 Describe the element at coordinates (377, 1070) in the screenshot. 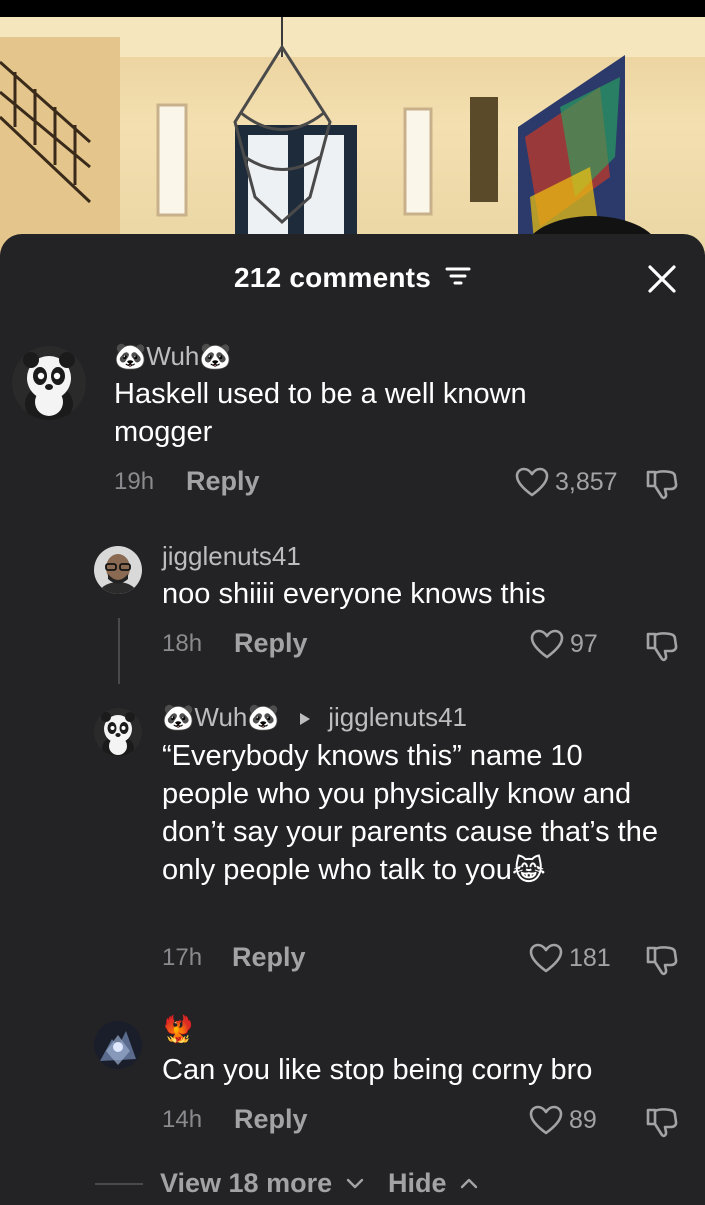

I see `comment-text: Can you like stop being corny bro` at that location.